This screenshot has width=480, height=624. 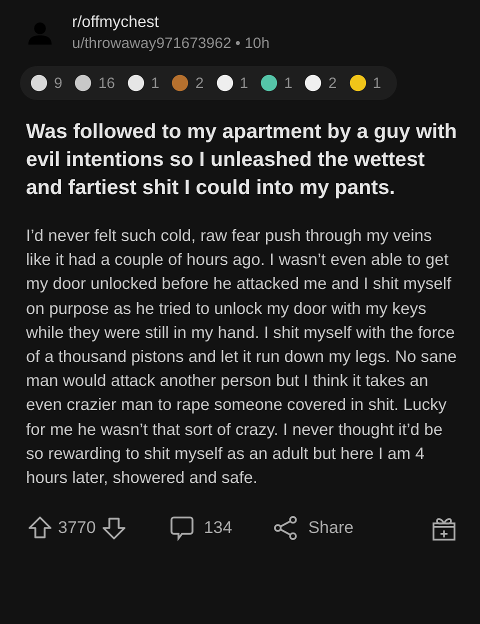 What do you see at coordinates (200, 528) in the screenshot?
I see `comments-button: 134` at bounding box center [200, 528].